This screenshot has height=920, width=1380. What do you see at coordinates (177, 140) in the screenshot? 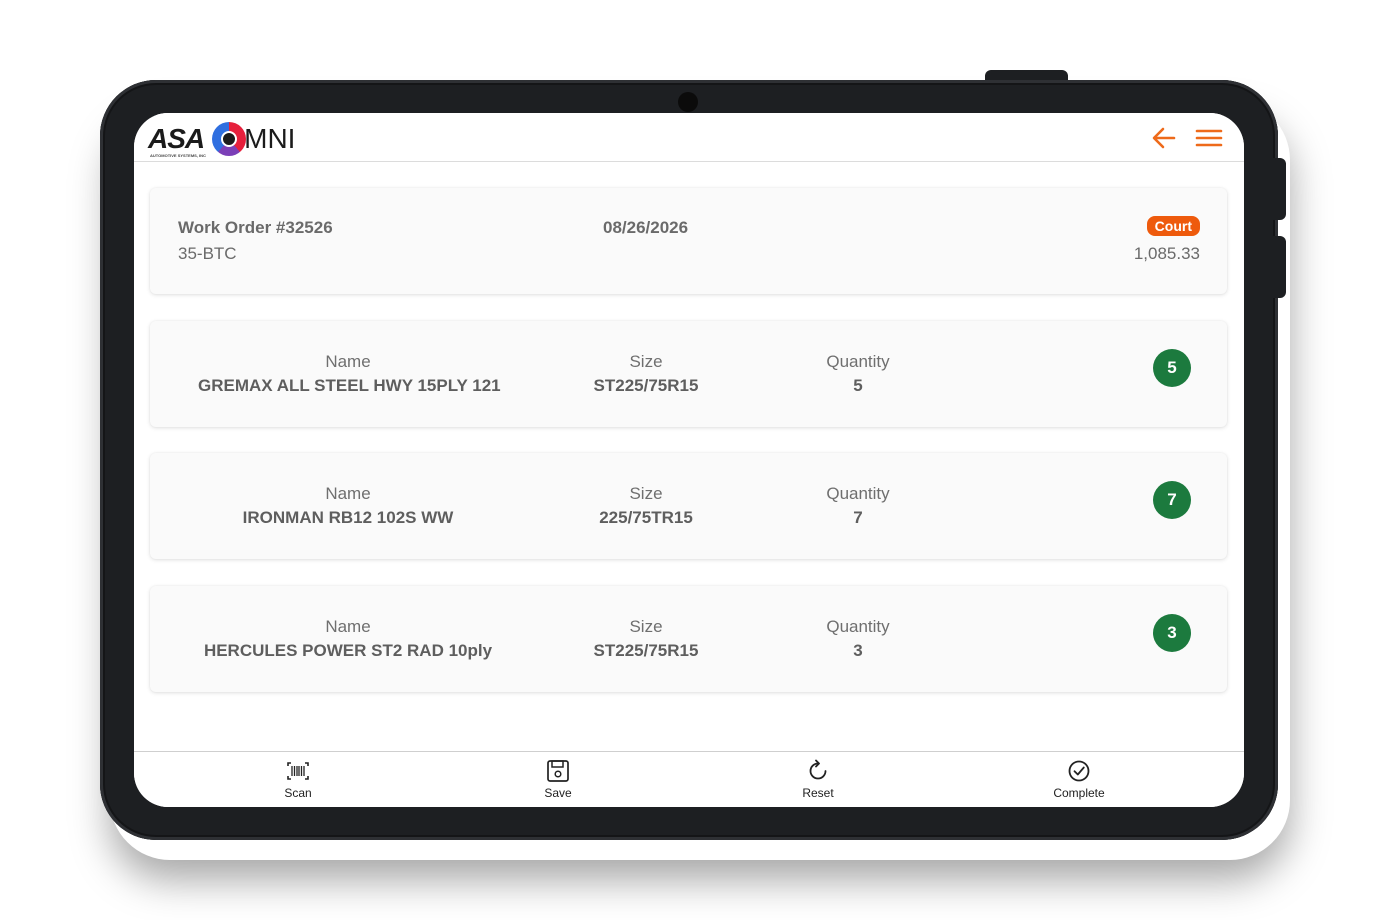
I see `logo-brand: ASA AUTOMOTIVE SYSTEMS, INC` at bounding box center [177, 140].